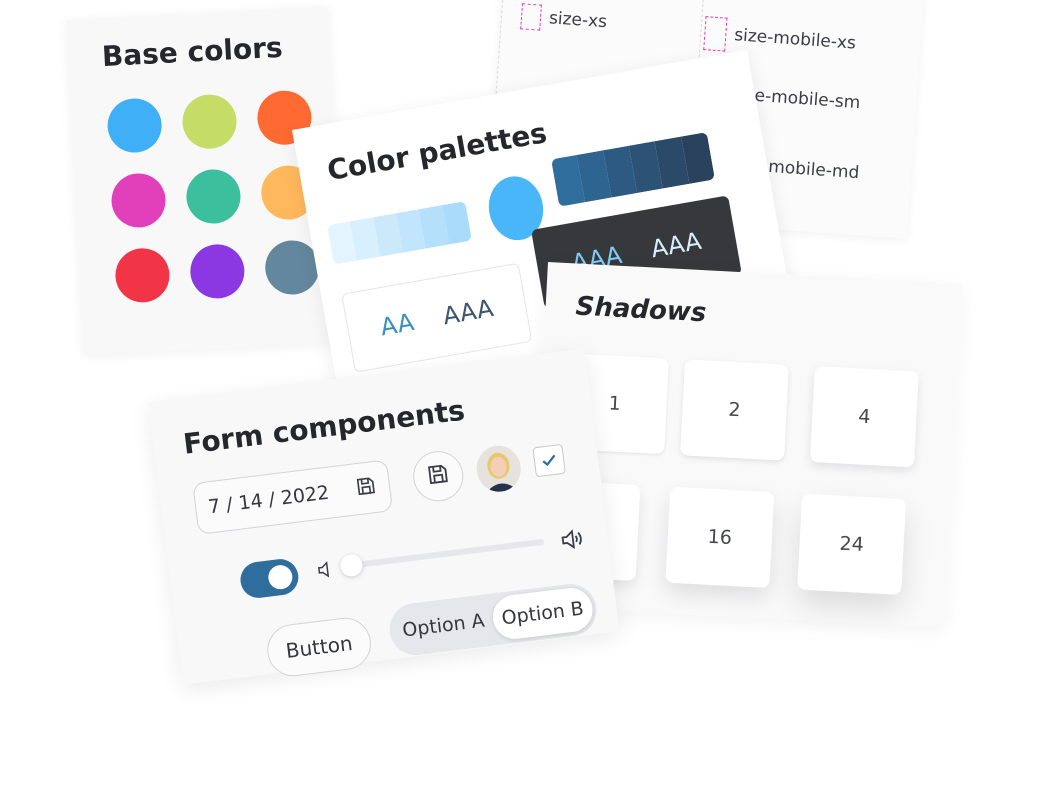 This screenshot has height=800, width=1064. I want to click on checkbox, so click(549, 460).